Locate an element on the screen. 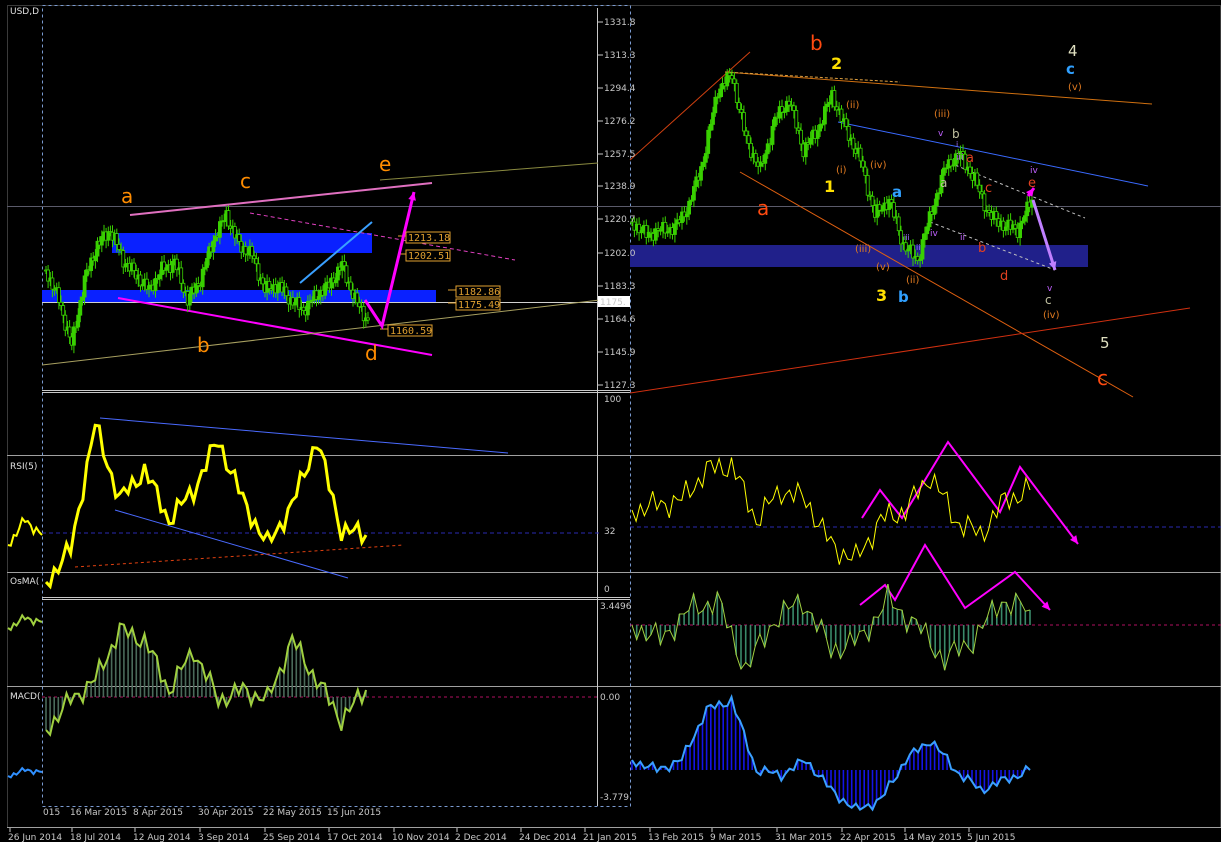 This screenshot has width=1221, height=842. rsi-red-trend is located at coordinates (239, 556).